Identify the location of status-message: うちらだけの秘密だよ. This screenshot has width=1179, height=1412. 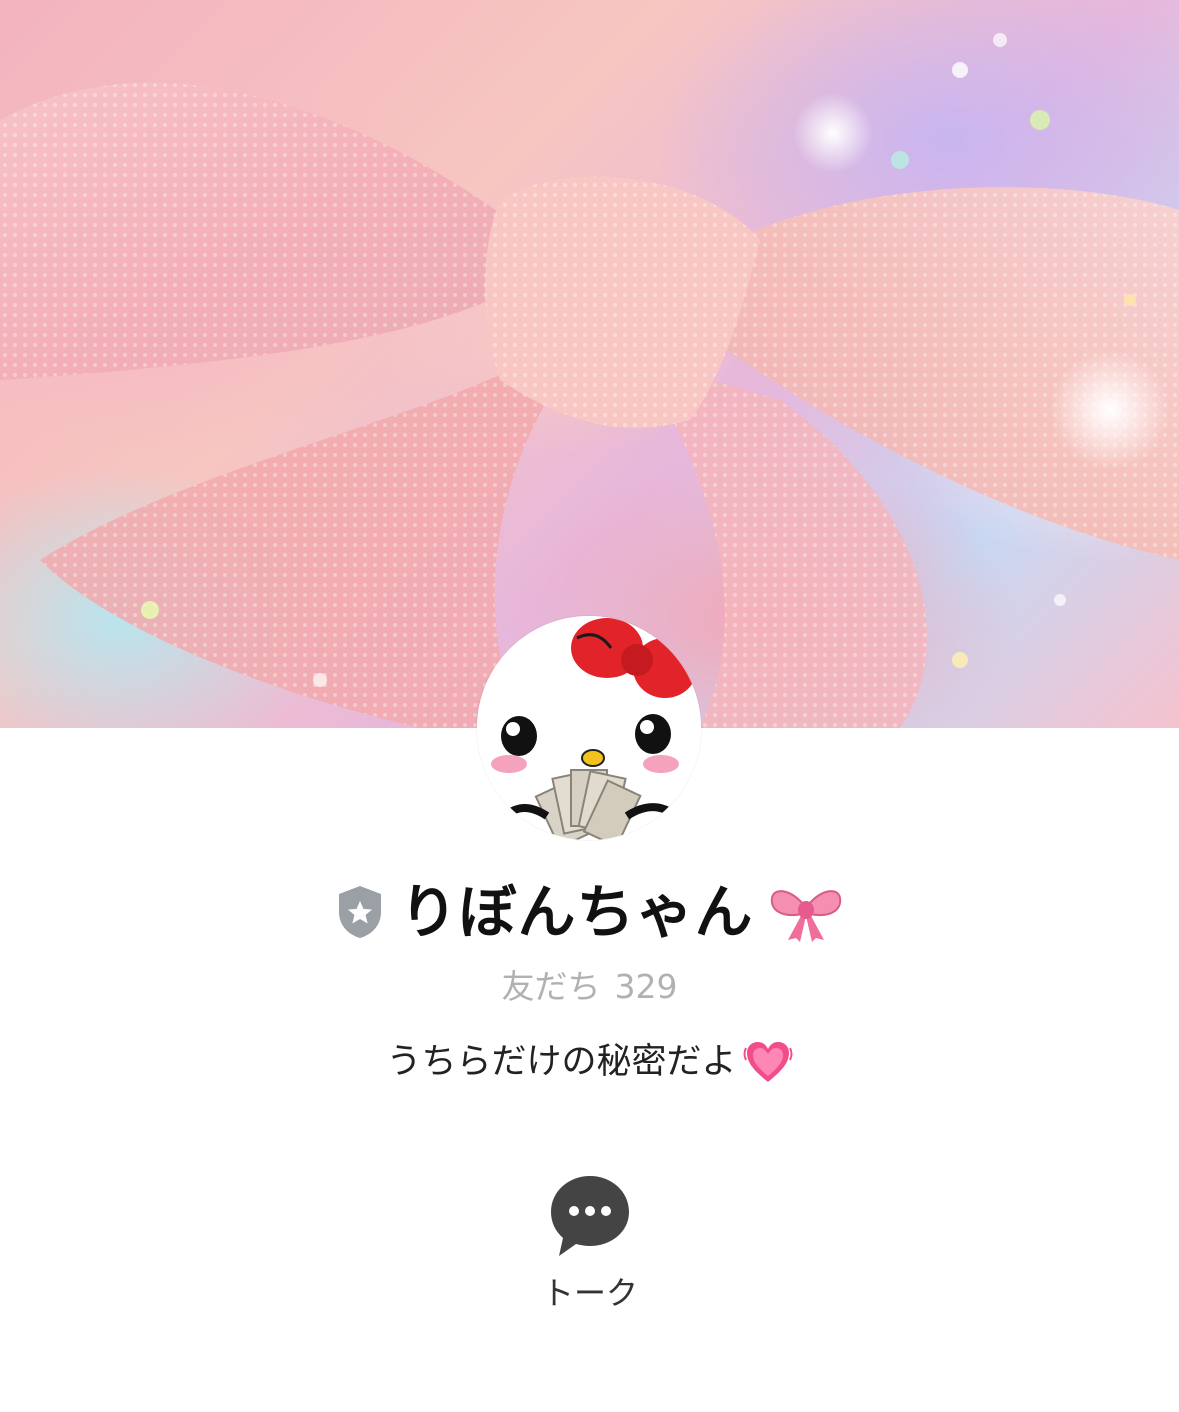
(561, 1062).